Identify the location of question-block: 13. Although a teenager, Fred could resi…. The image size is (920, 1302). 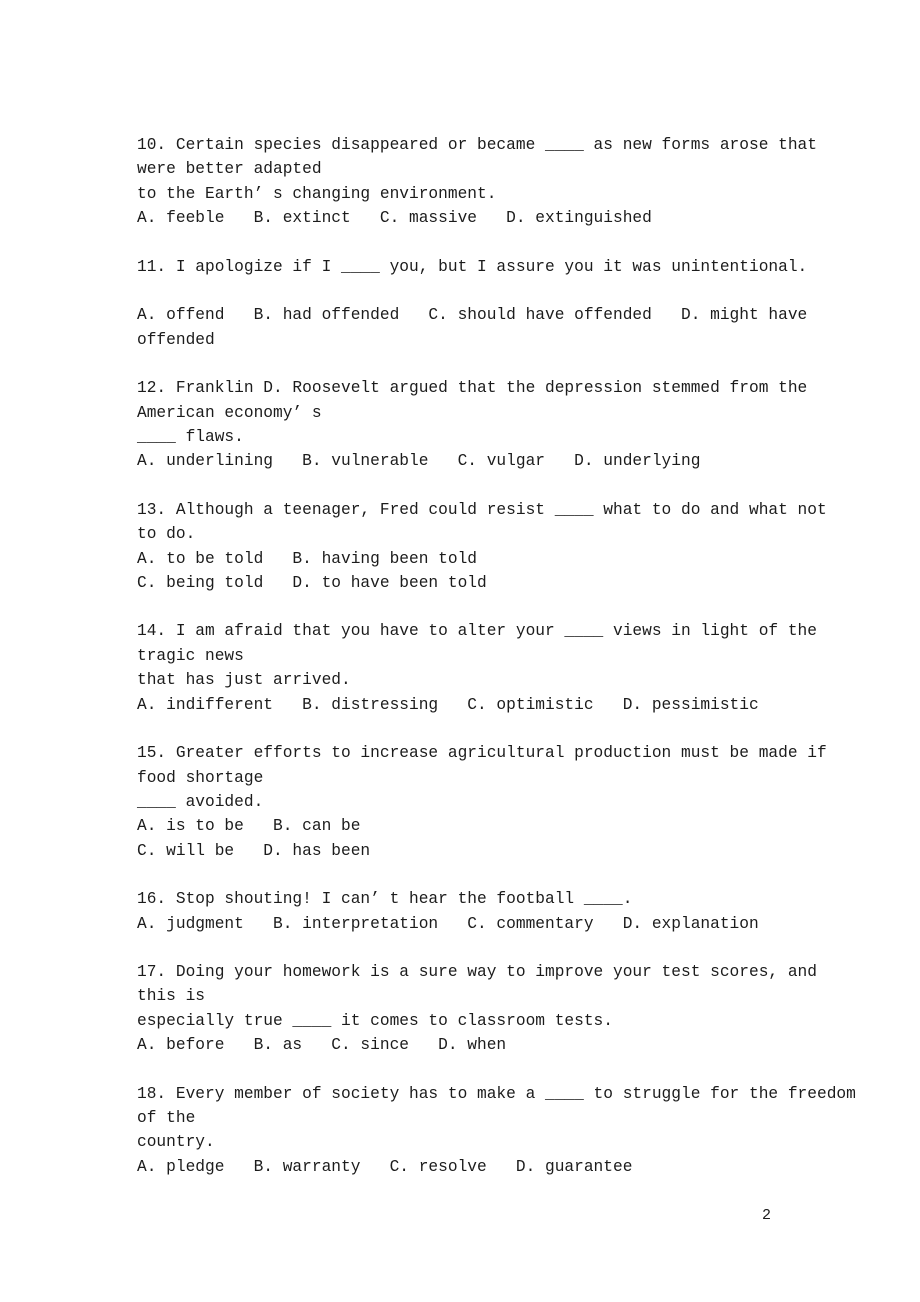
(482, 547).